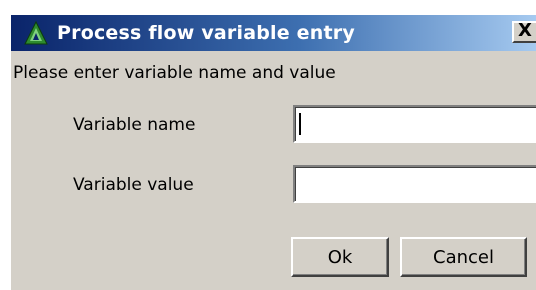 The width and height of the screenshot is (536, 290). I want to click on cancel-button-label: Cancel, so click(463, 257).